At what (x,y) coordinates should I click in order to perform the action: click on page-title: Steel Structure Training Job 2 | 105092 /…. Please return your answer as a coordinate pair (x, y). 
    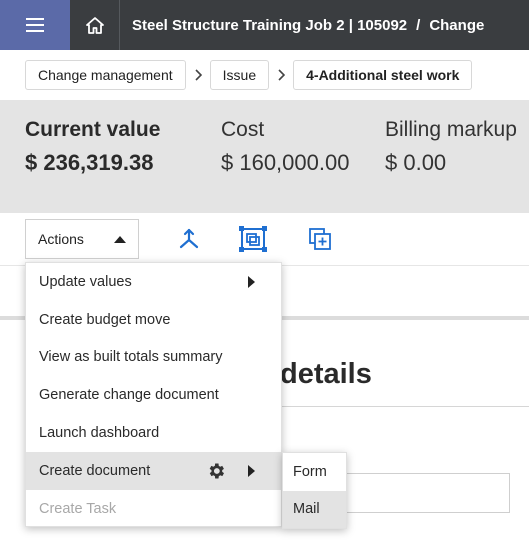
    Looking at the image, I should click on (302, 25).